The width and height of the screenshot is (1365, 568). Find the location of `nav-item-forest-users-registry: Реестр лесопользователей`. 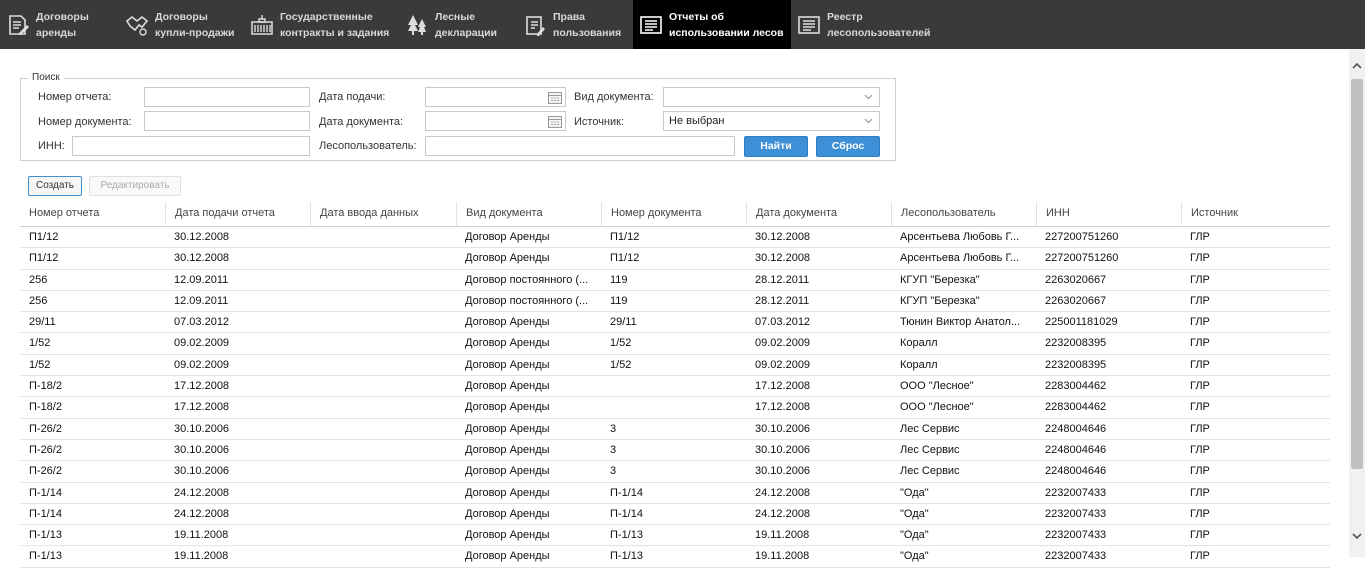

nav-item-forest-users-registry: Реестр лесопользователей is located at coordinates (866, 24).